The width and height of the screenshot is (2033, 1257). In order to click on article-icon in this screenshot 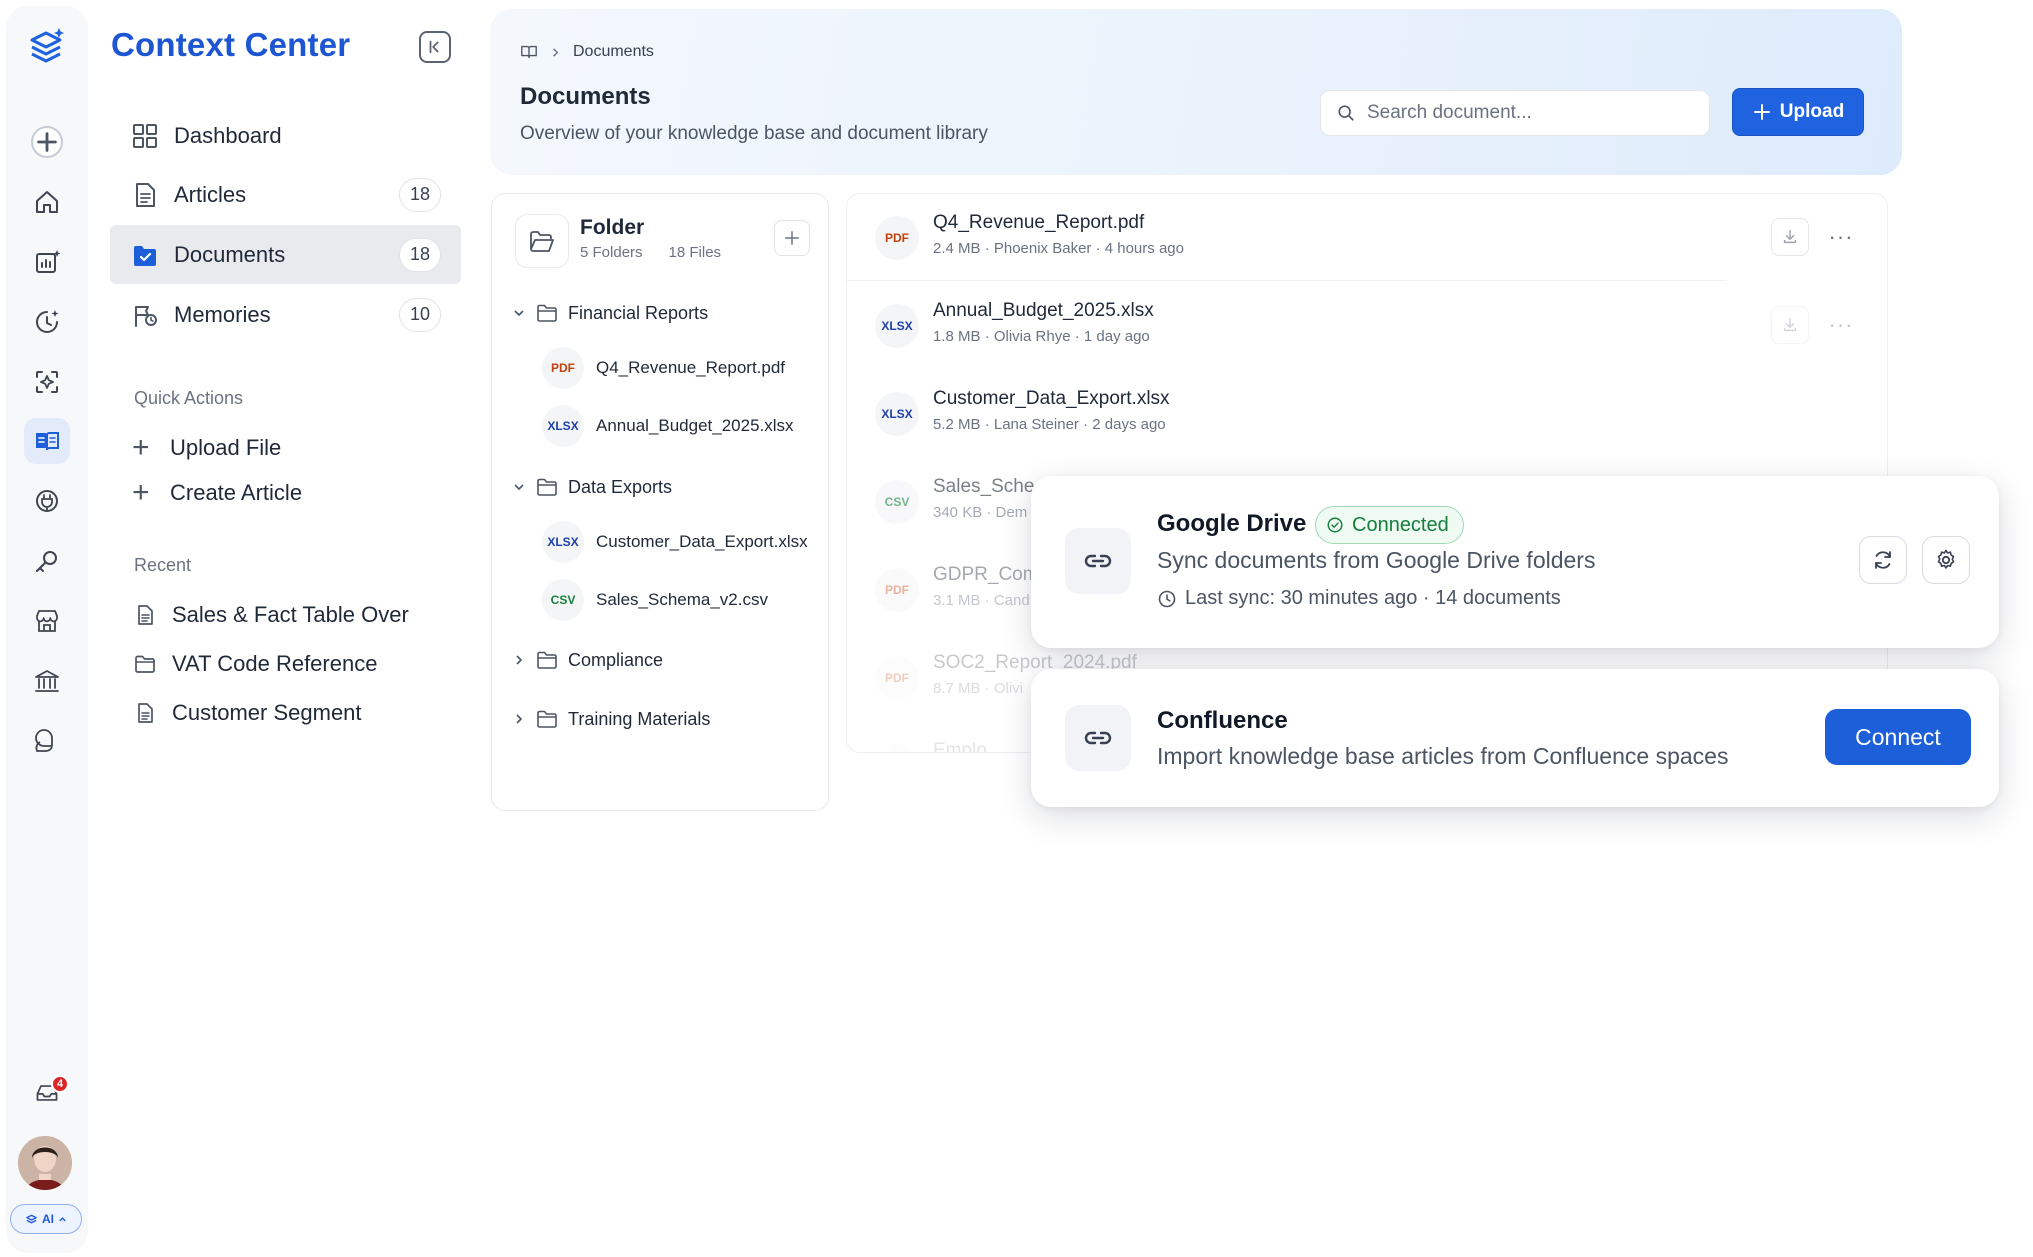, I will do `click(145, 195)`.